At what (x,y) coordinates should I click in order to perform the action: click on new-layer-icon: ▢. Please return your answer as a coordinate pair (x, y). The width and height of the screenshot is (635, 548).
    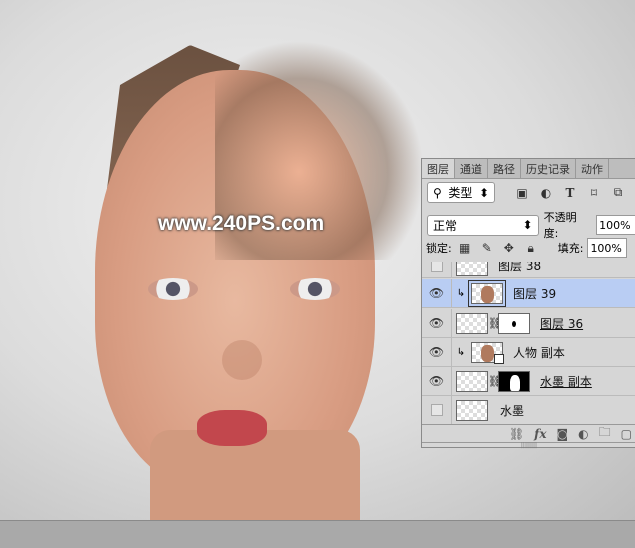
    Looking at the image, I should click on (626, 434).